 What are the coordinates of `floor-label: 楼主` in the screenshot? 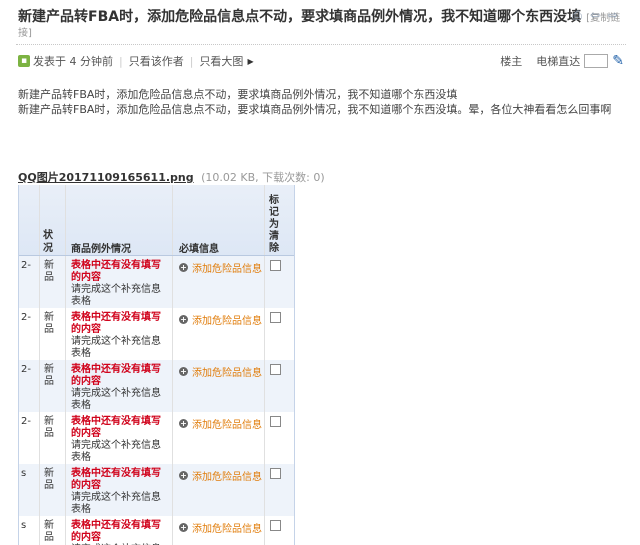 It's located at (511, 61).